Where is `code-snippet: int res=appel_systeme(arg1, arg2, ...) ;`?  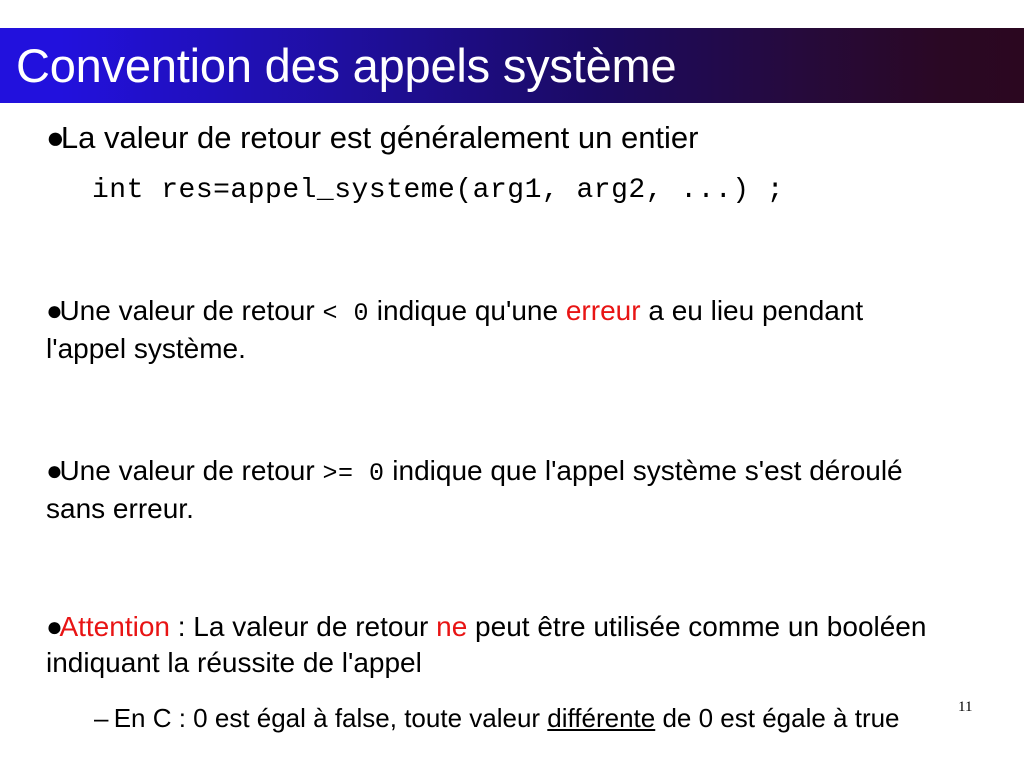
code-snippet: int res=appel_systeme(arg1, arg2, ...) ; is located at coordinates (438, 190).